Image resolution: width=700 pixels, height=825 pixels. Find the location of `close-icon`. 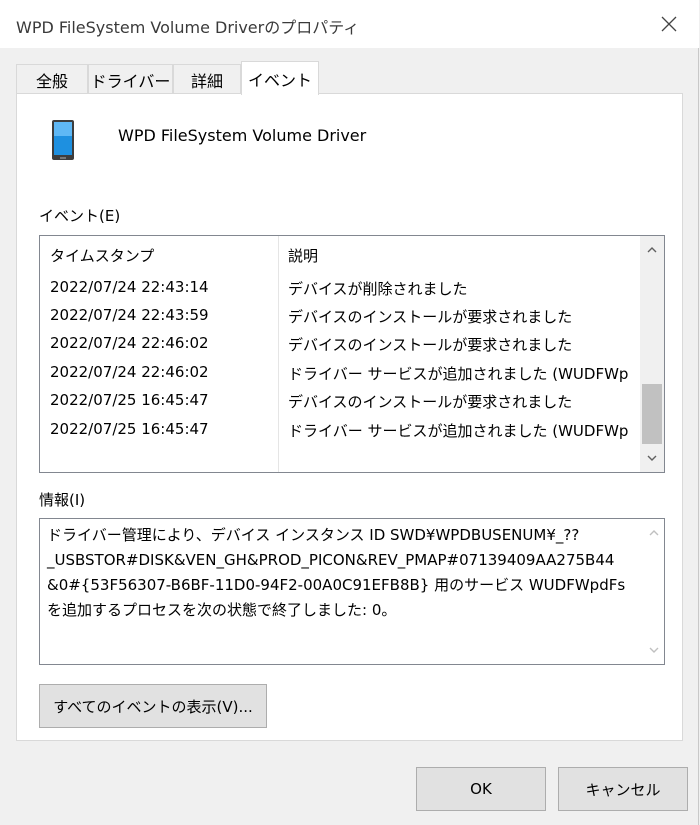

close-icon is located at coordinates (669, 24).